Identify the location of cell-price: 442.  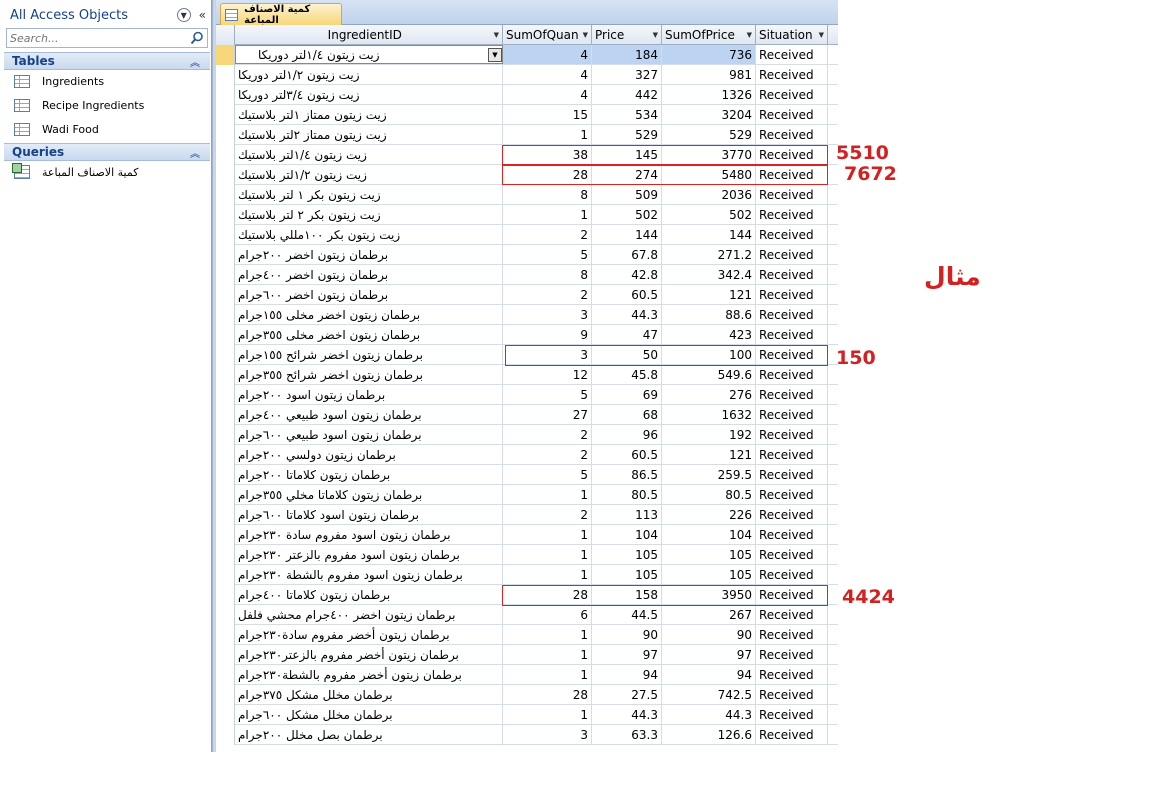
(627, 94).